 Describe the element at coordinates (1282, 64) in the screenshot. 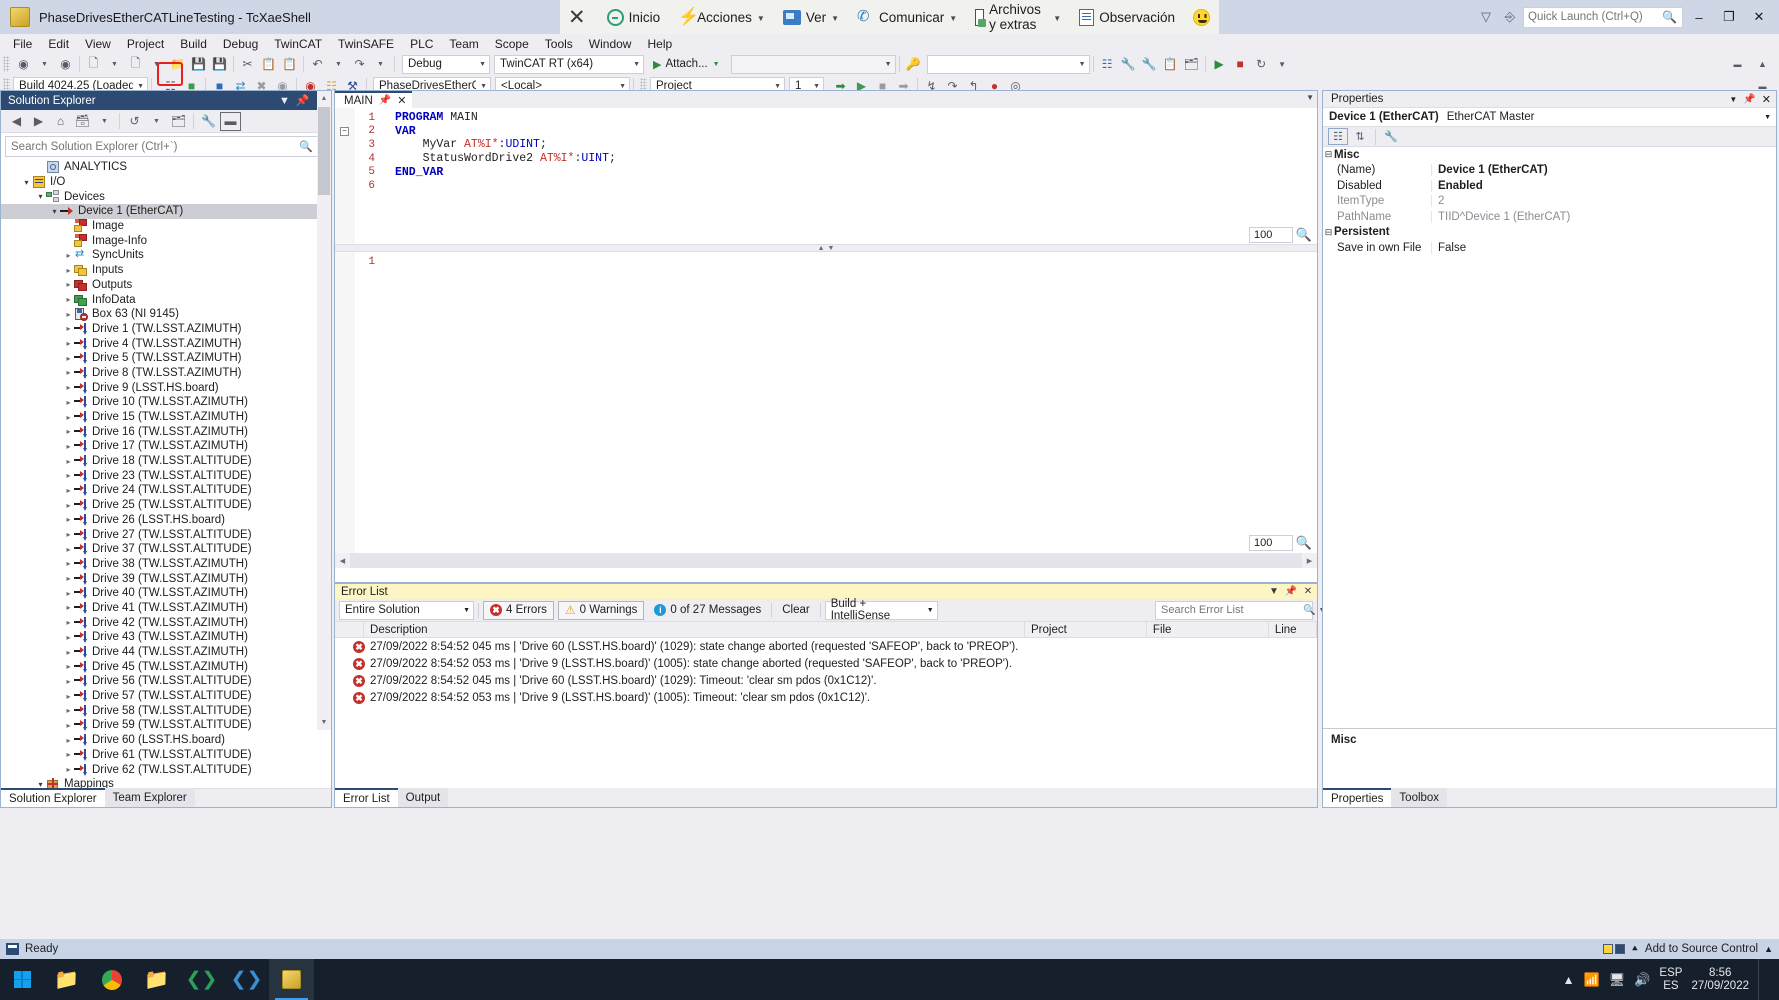

I see `more-toolbar-icon: ▼` at that location.